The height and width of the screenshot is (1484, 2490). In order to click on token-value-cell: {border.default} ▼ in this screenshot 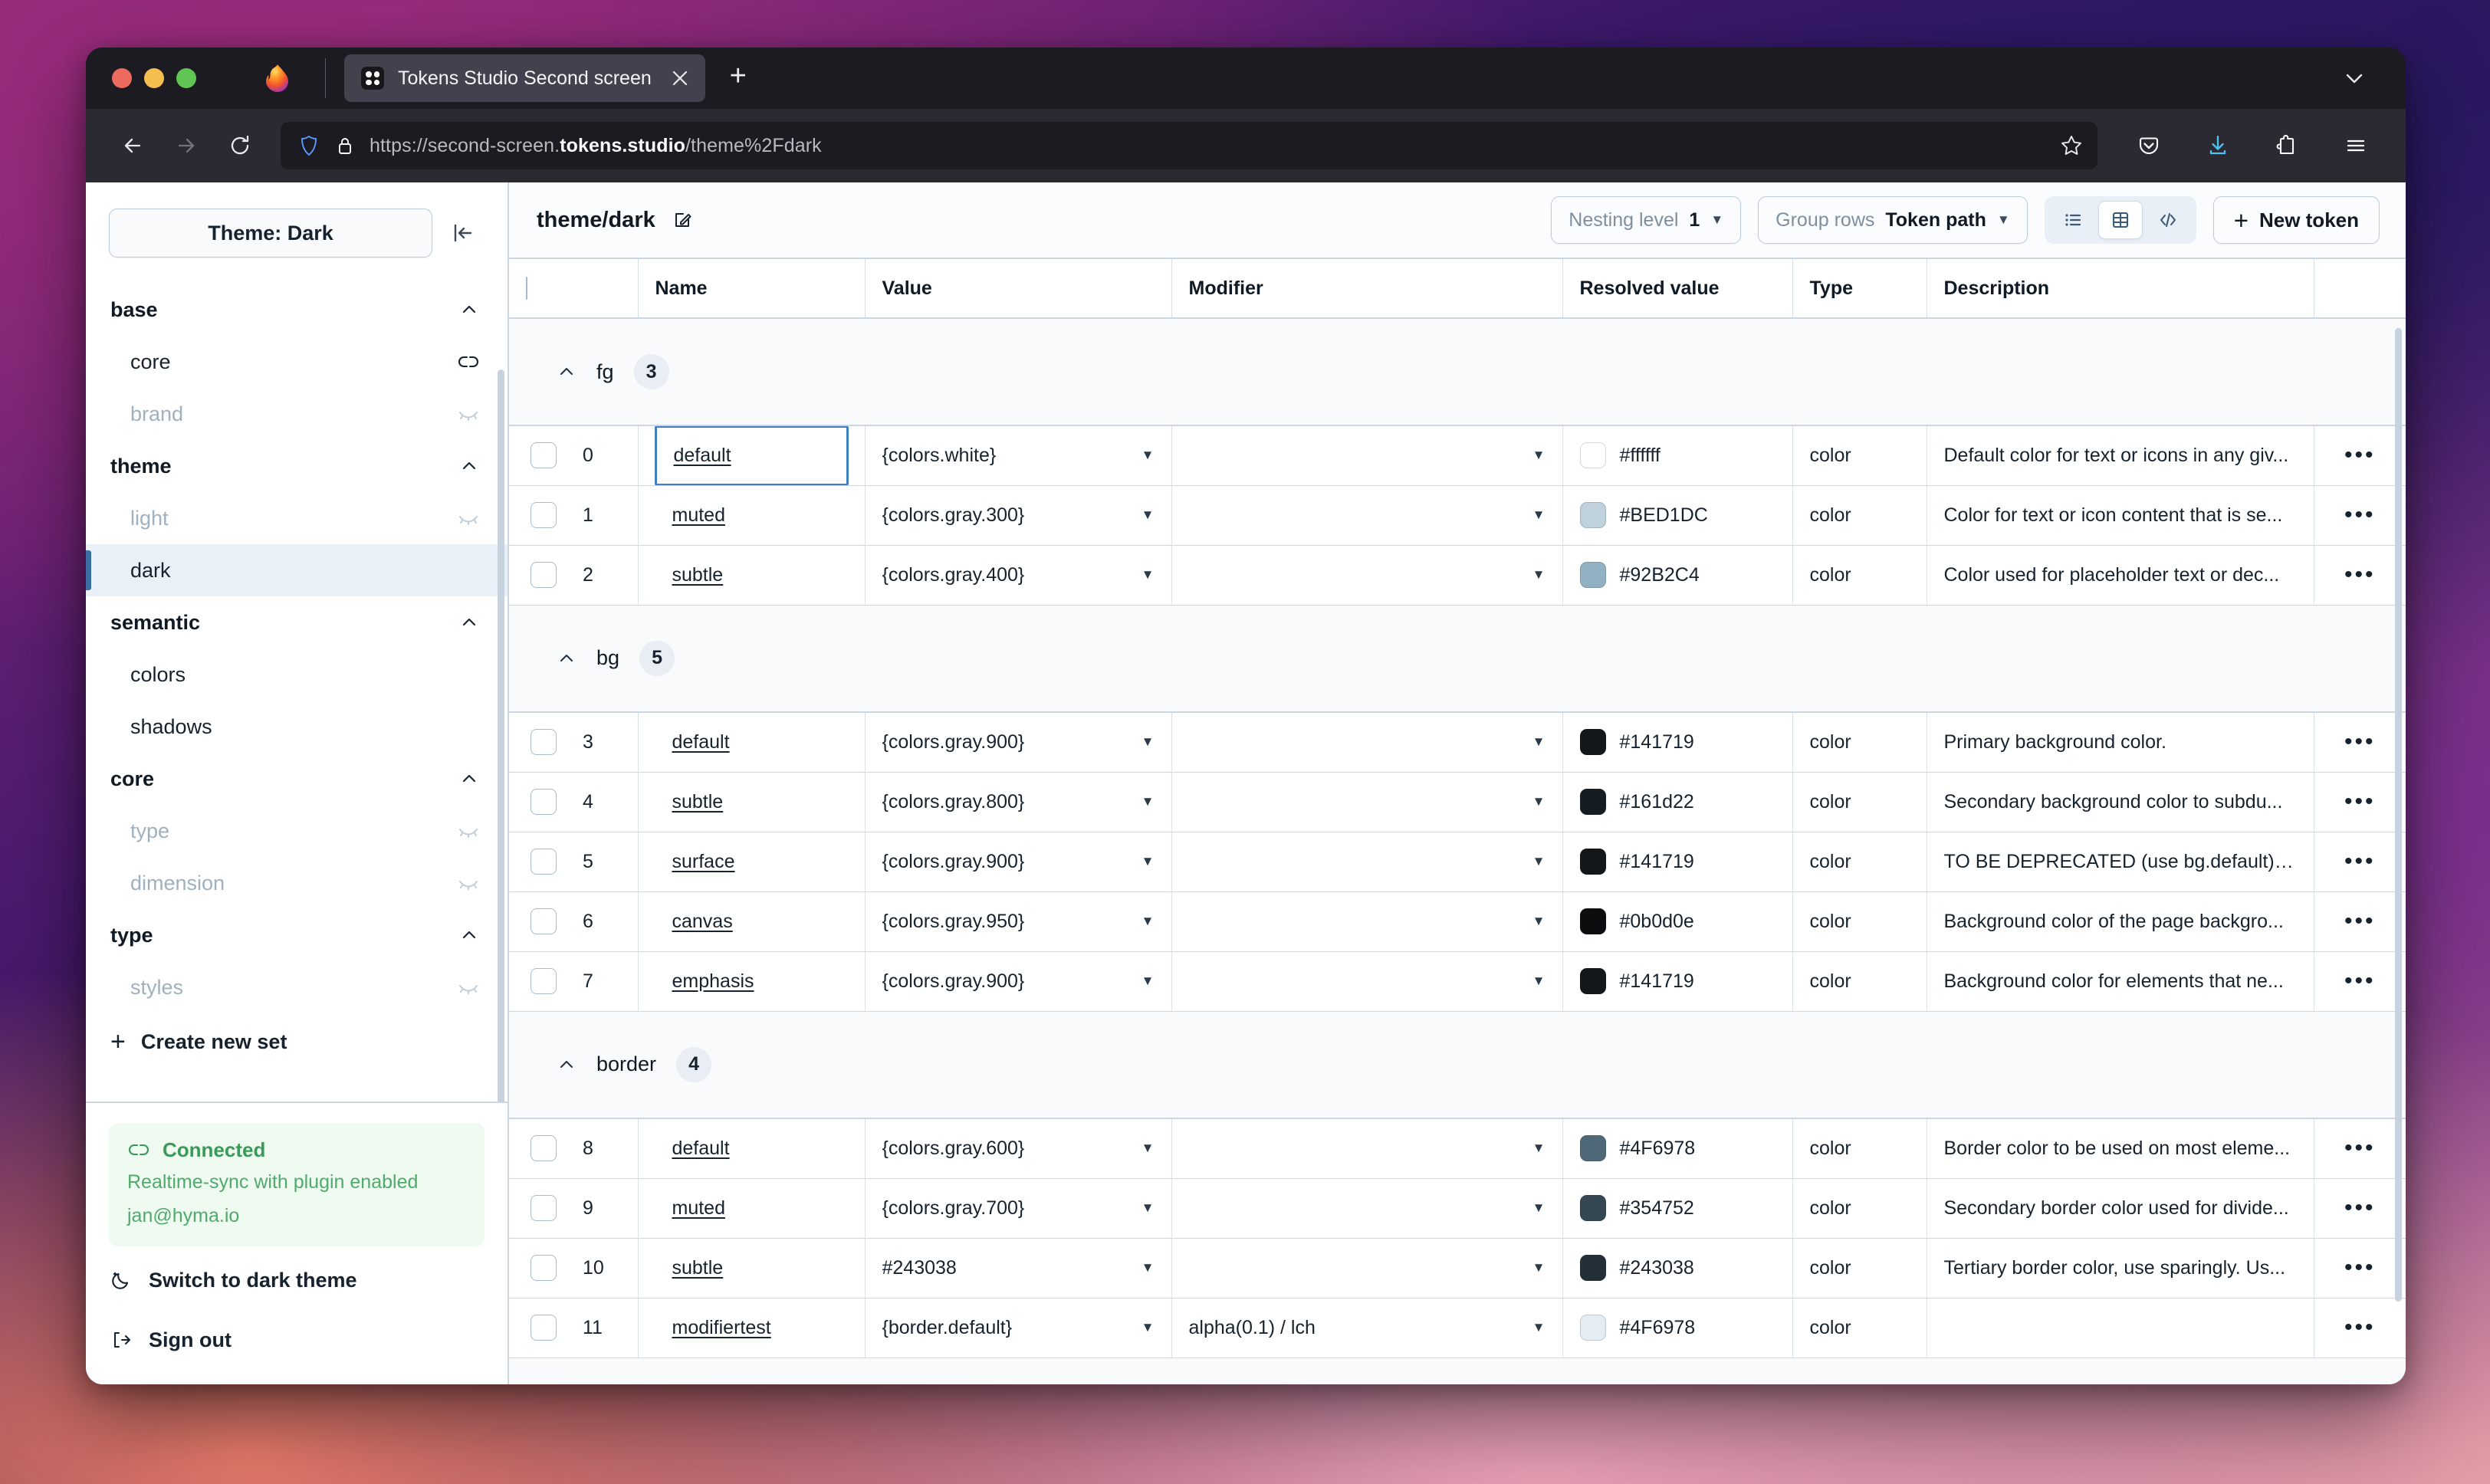, I will do `click(1018, 1328)`.